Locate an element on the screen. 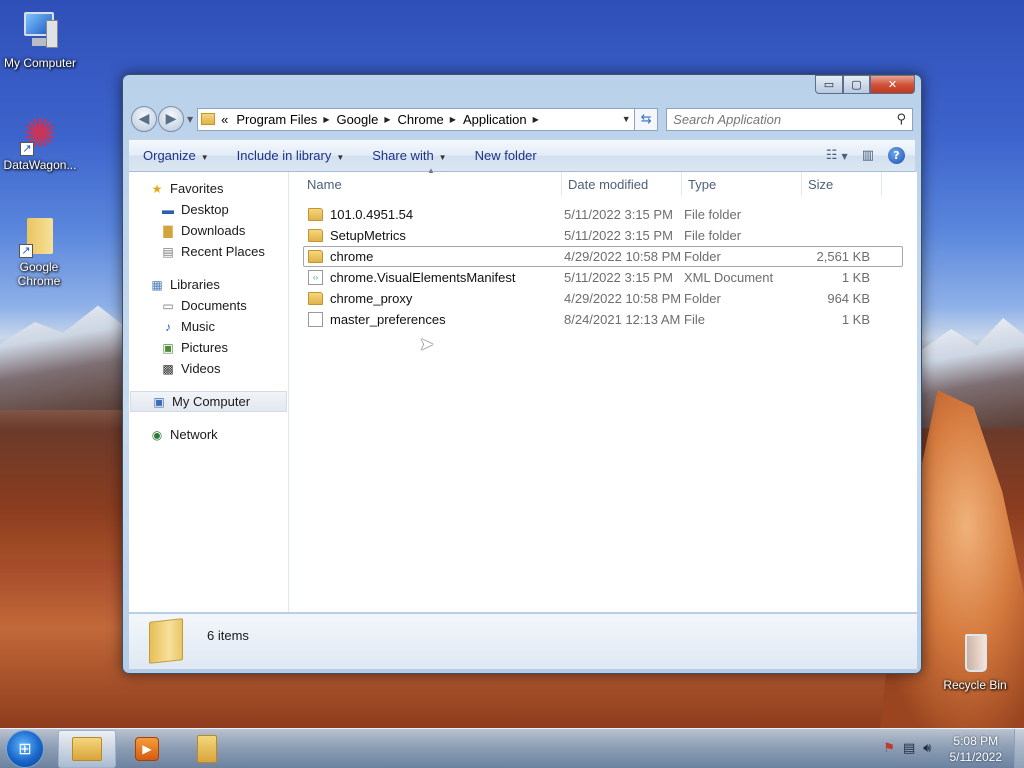  computer-icon: ▣ is located at coordinates (159, 401).